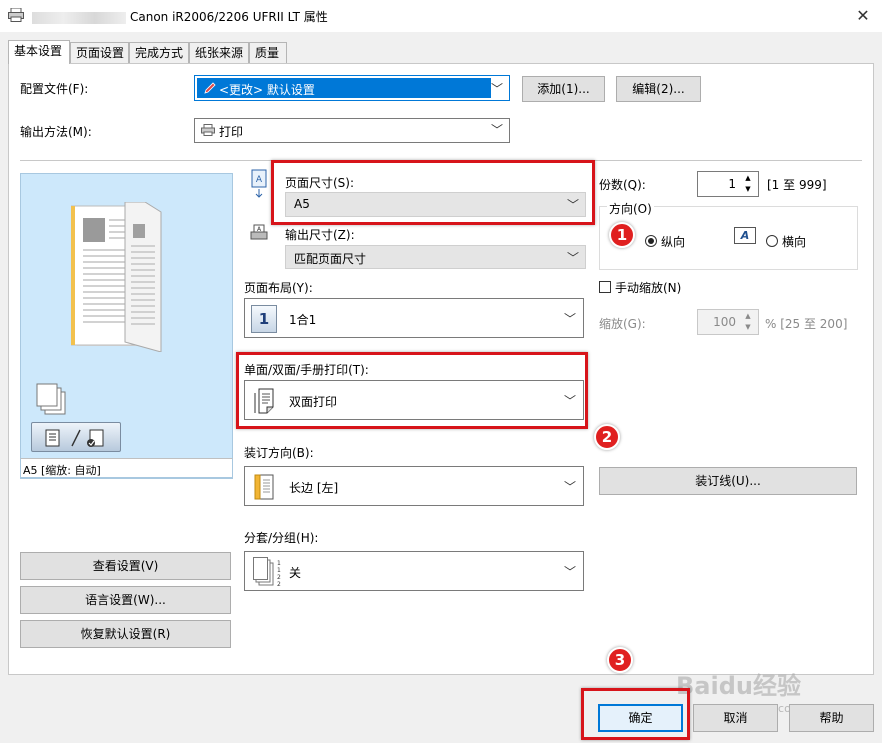 Image resolution: width=882 pixels, height=743 pixels. I want to click on collate-value: 关, so click(295, 573).